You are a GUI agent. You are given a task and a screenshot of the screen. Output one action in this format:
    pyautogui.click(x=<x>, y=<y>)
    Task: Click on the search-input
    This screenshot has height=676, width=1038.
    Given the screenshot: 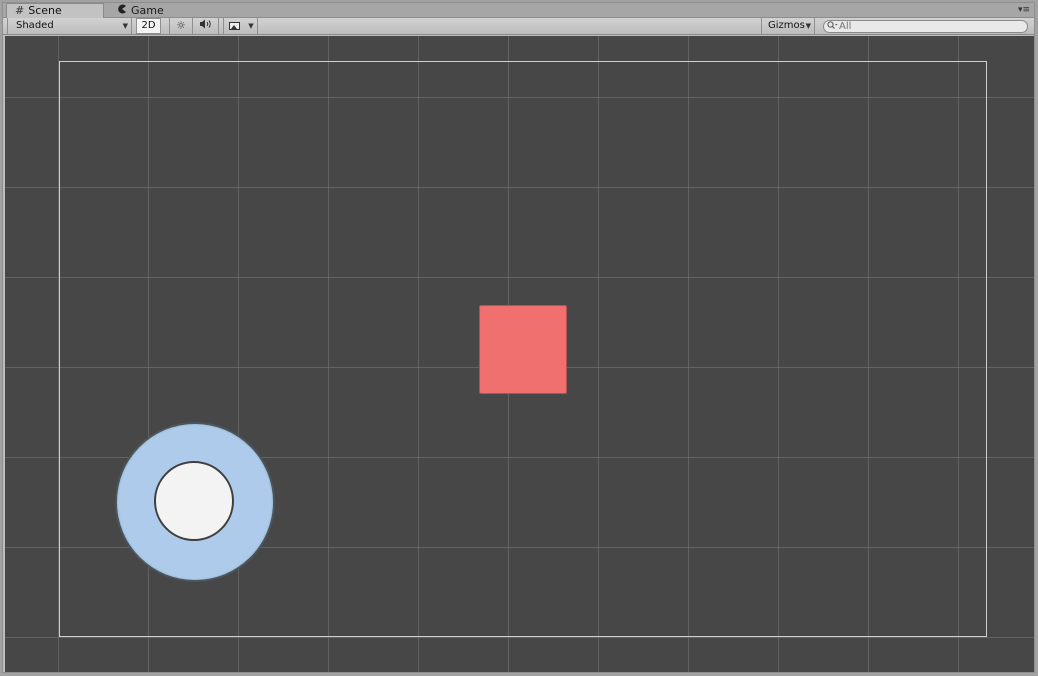 What is the action you would take?
    pyautogui.click(x=924, y=26)
    